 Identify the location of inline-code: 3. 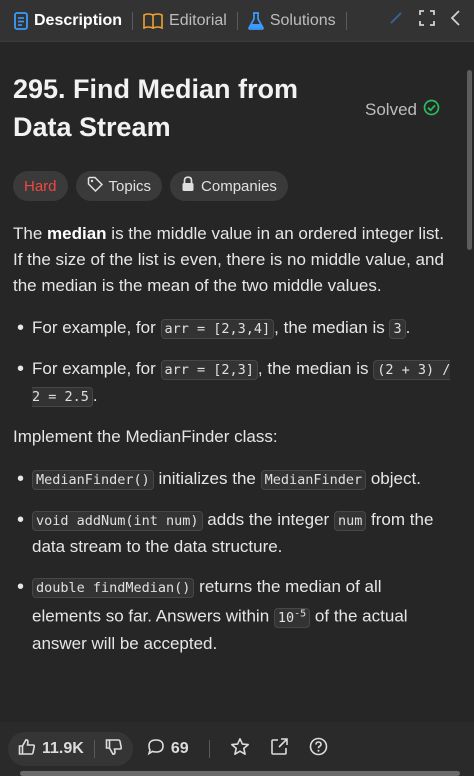
(397, 329).